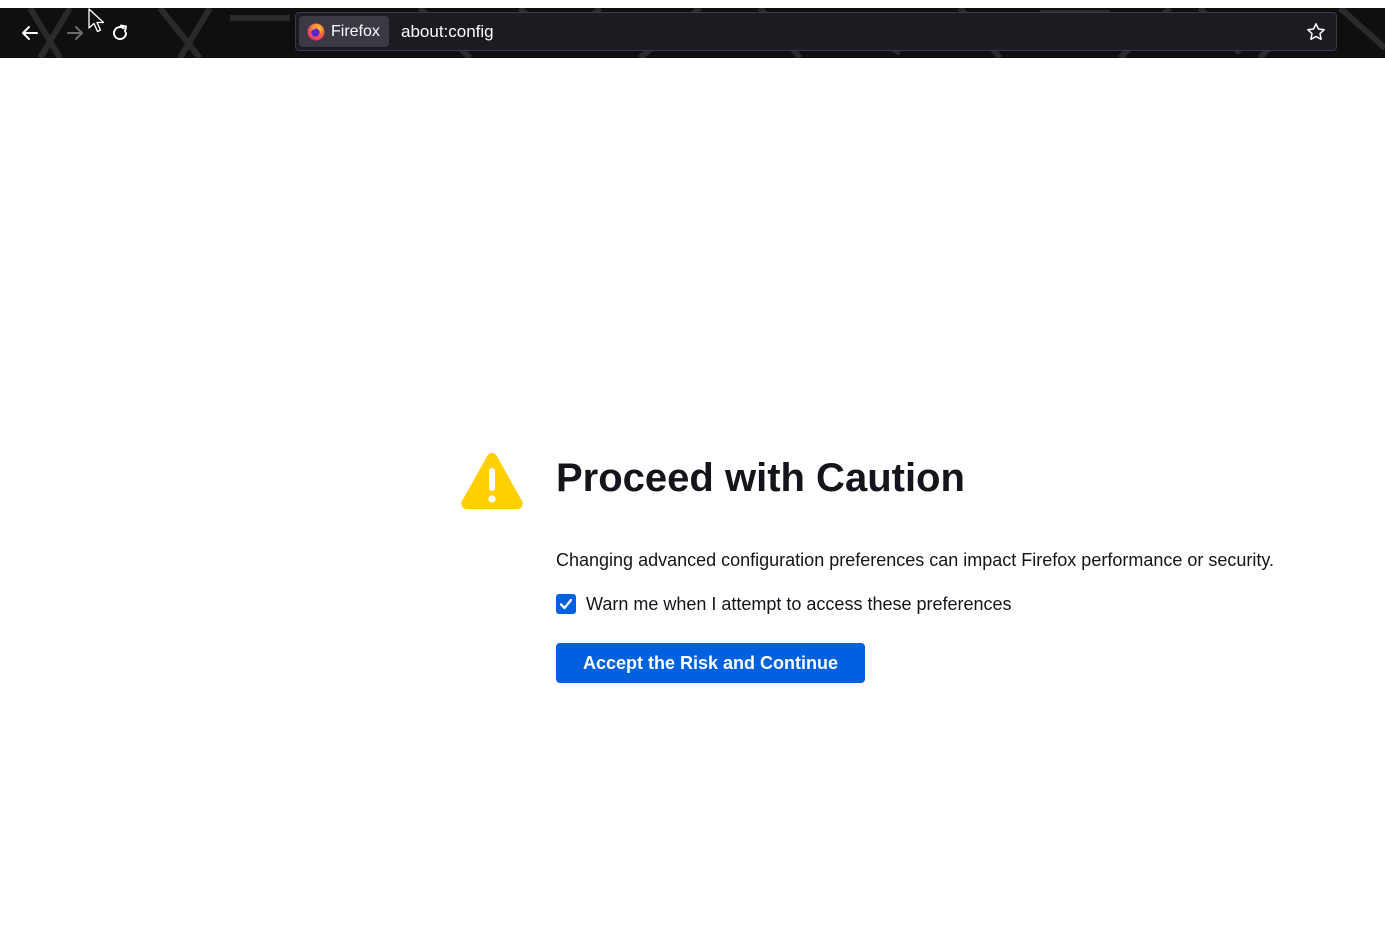 The image size is (1385, 925). I want to click on identity-label: Firefox, so click(355, 31).